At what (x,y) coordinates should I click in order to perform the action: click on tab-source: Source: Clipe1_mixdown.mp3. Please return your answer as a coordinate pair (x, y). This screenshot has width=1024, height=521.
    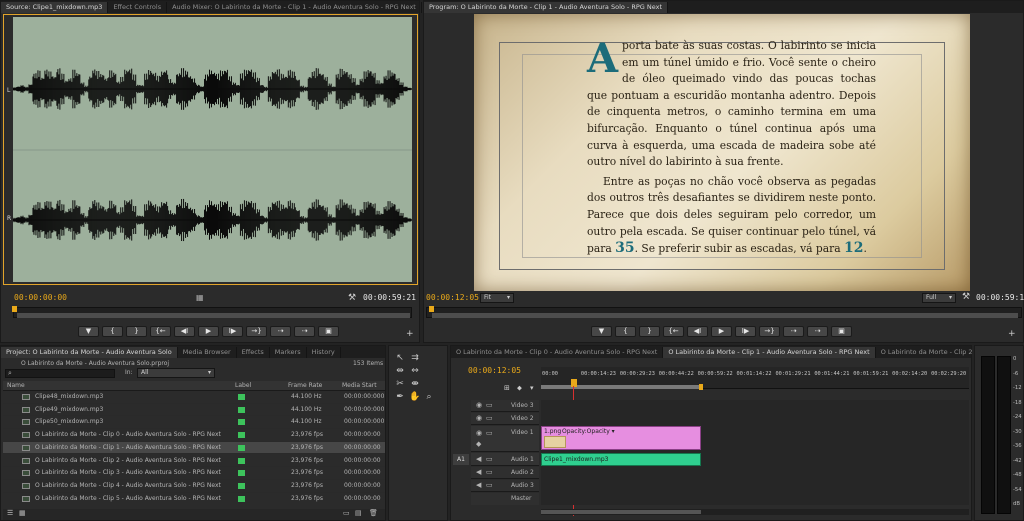
    Looking at the image, I should click on (55, 7).